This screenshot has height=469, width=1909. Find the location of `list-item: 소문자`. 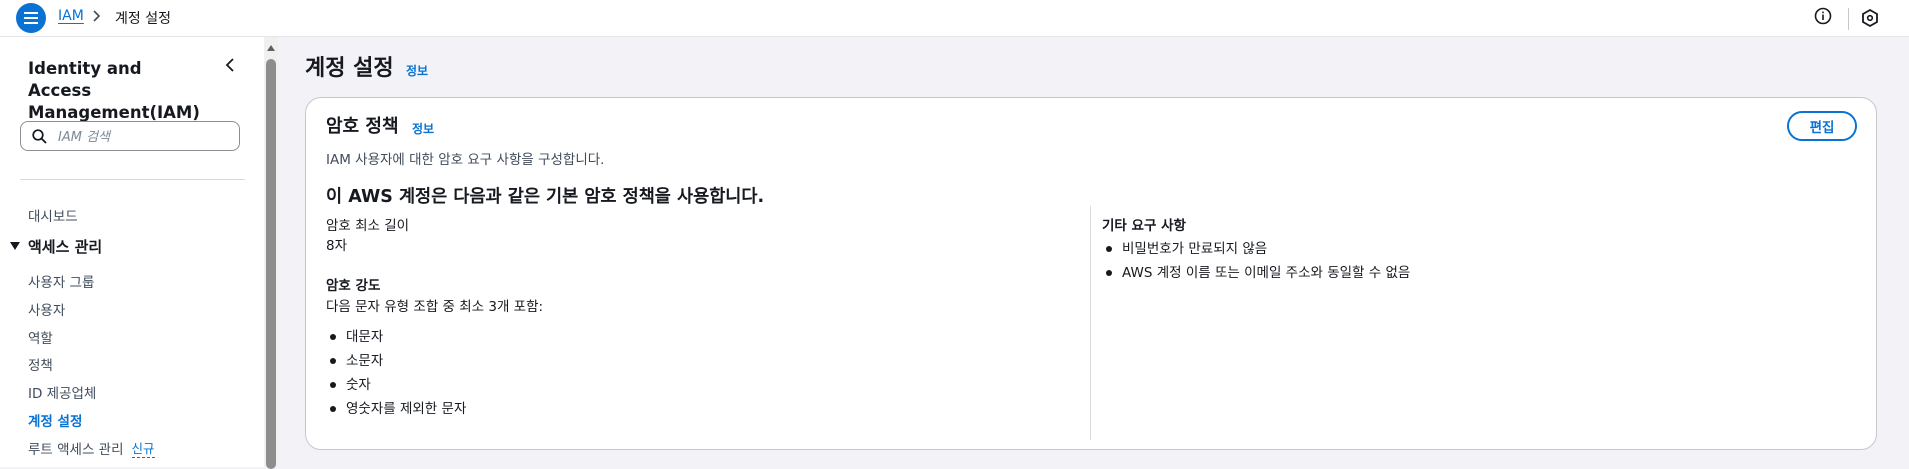

list-item: 소문자 is located at coordinates (396, 363).